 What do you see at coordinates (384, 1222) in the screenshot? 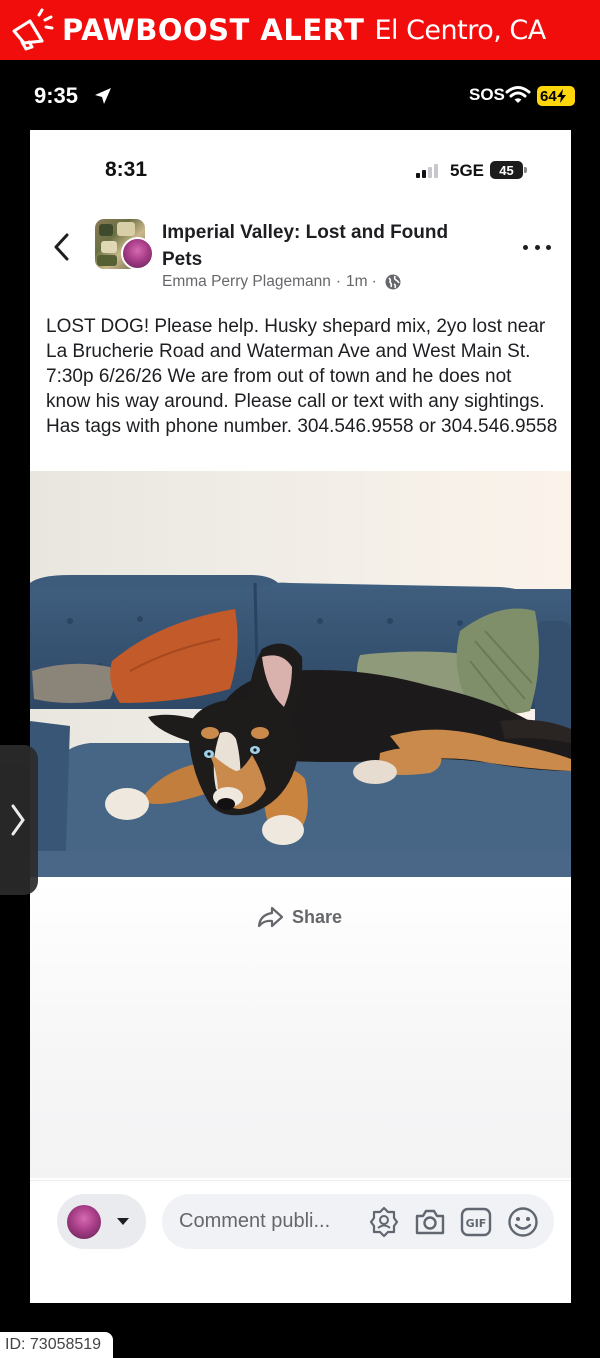
I see `avatar-sticker-icon` at bounding box center [384, 1222].